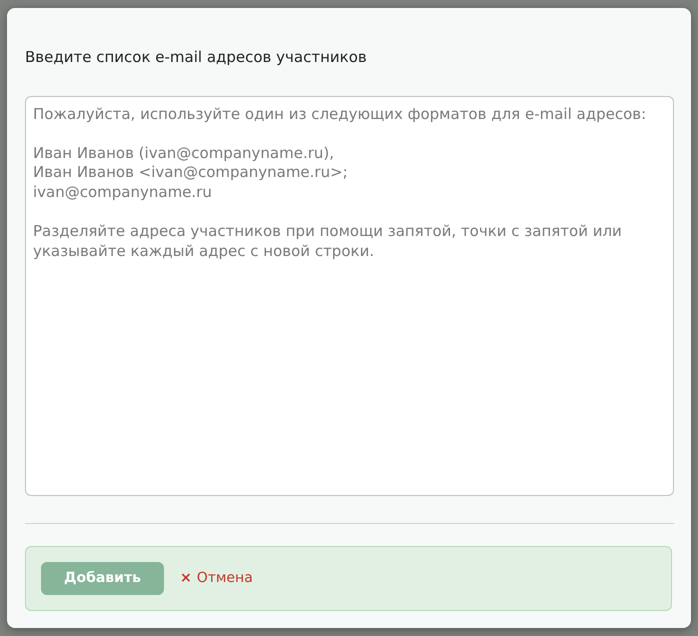 Image resolution: width=698 pixels, height=636 pixels. What do you see at coordinates (186, 578) in the screenshot?
I see `close-icon: ×` at bounding box center [186, 578].